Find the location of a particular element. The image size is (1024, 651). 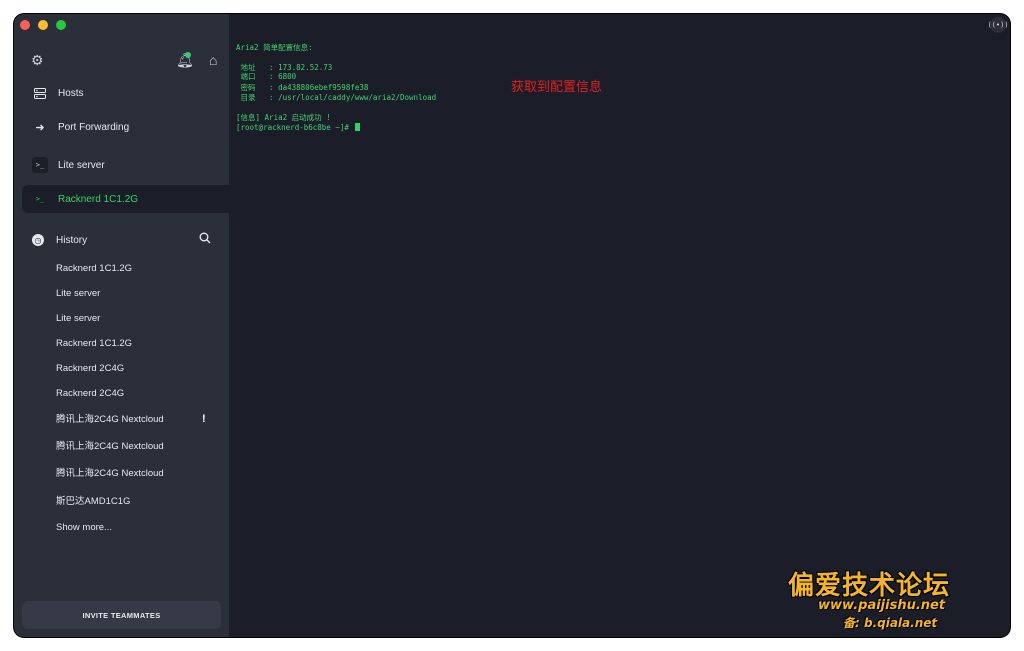

terminal-line: 地址 : 173.82.52.73 is located at coordinates (284, 67).